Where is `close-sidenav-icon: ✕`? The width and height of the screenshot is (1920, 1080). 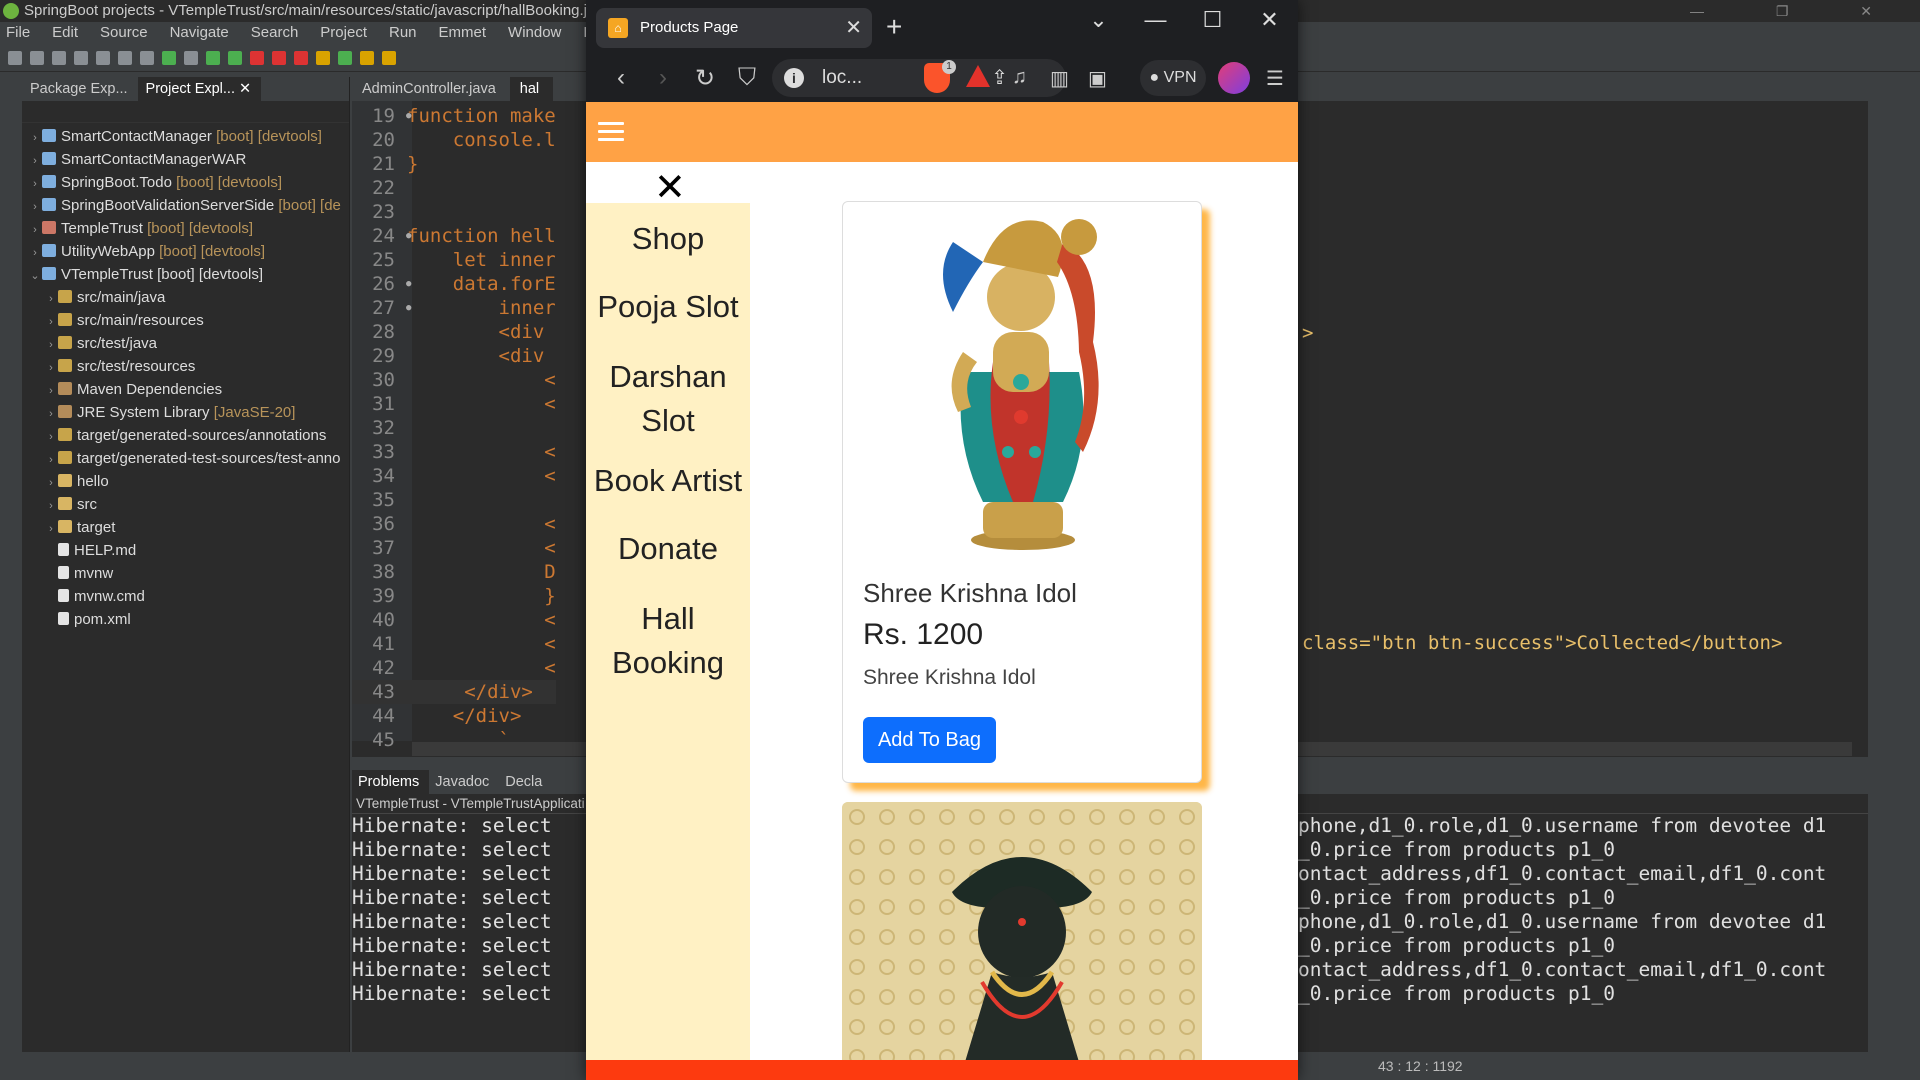
close-sidenav-icon: ✕ is located at coordinates (670, 188).